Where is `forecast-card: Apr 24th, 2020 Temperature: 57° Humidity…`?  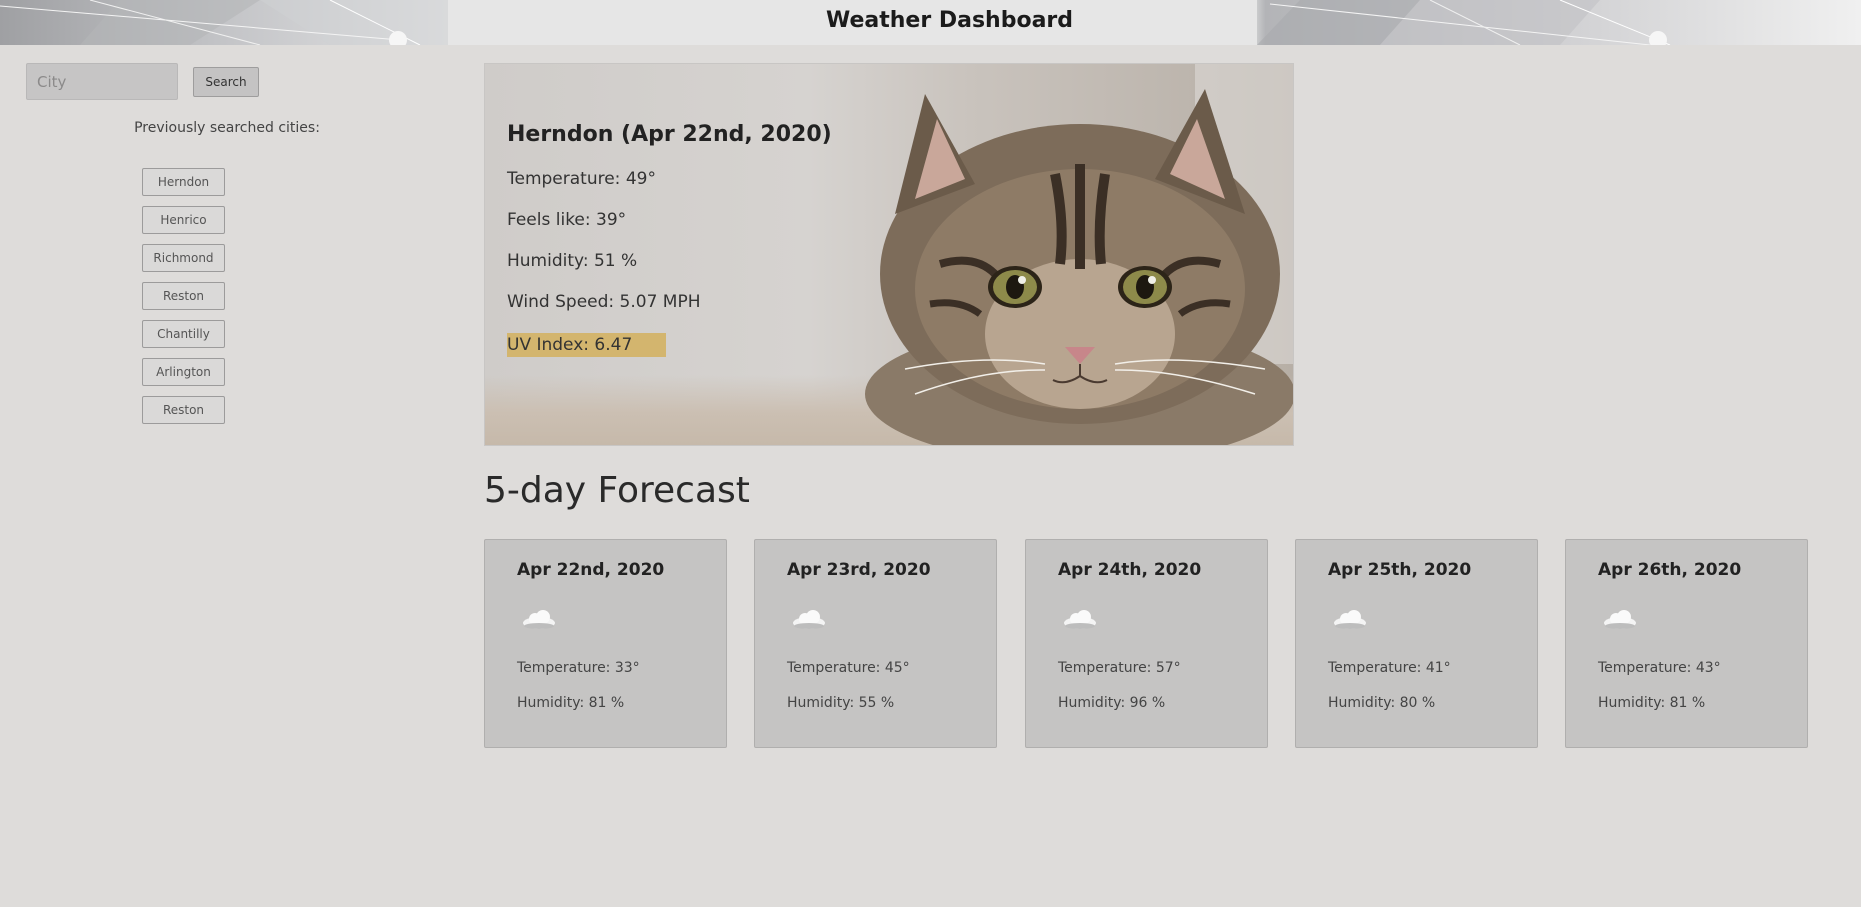
forecast-card: Apr 24th, 2020 Temperature: 57° Humidity… is located at coordinates (1146, 643).